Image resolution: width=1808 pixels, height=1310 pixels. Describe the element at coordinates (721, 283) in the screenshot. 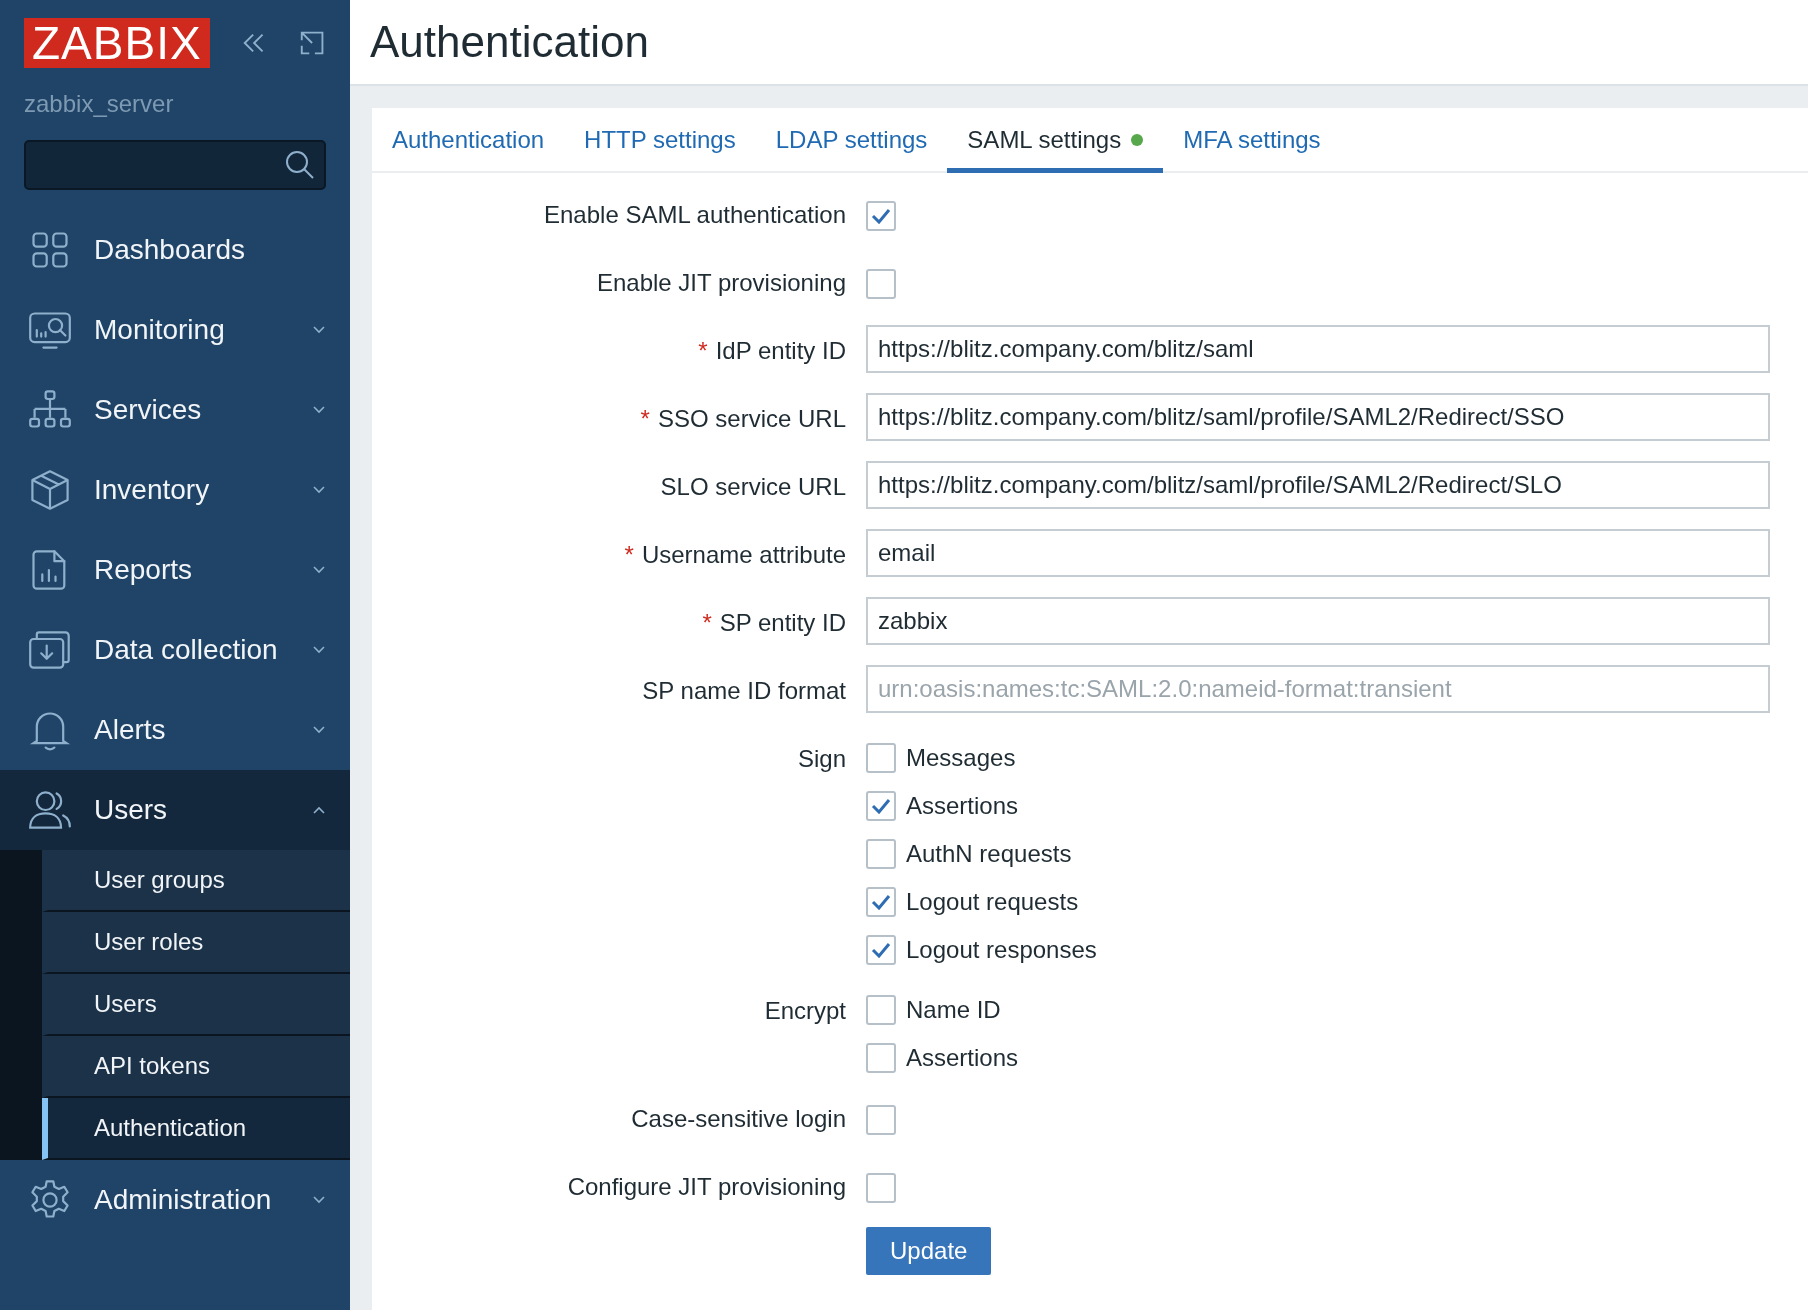

I see `field-label: Enable JIT provisioning` at that location.